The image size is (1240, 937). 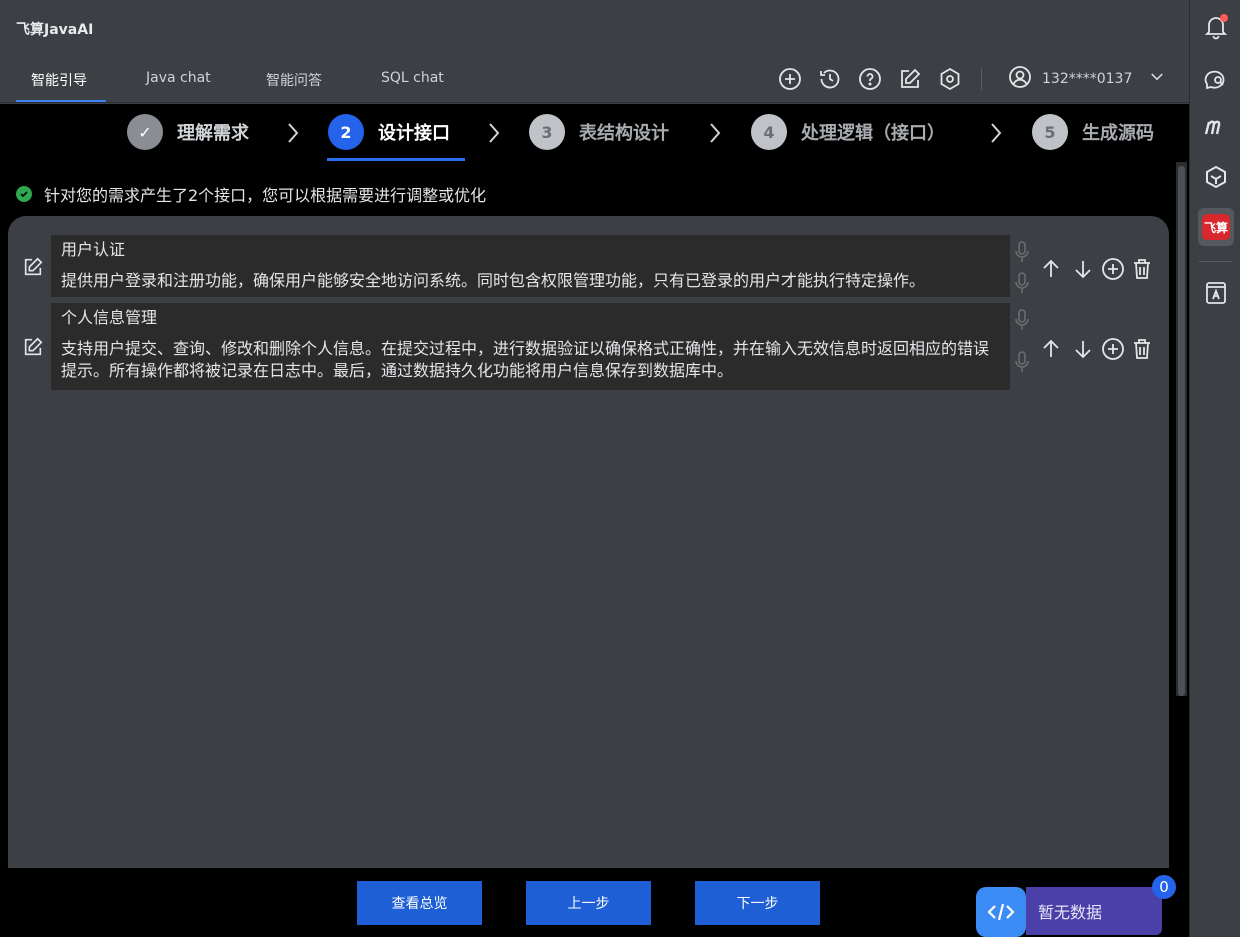 I want to click on info-message: 针对您的需求产生了2个接口，您可以根据需要进行调整或优化, so click(x=251, y=194).